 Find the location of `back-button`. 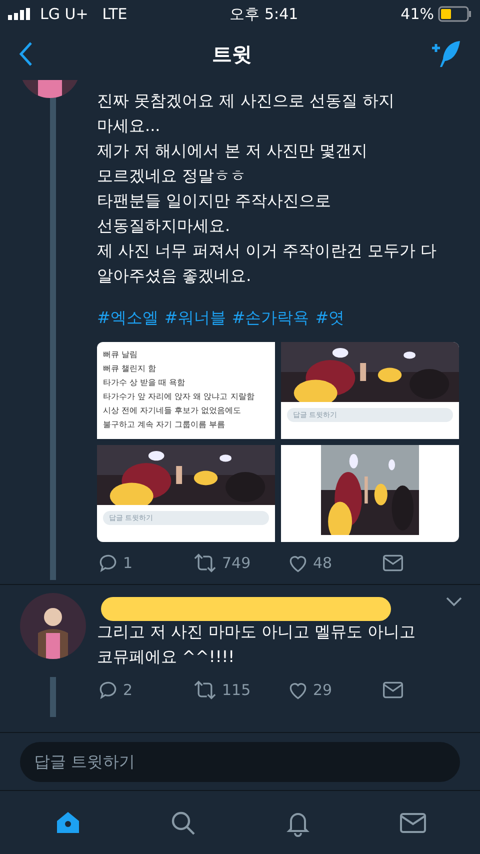

back-button is located at coordinates (26, 54).